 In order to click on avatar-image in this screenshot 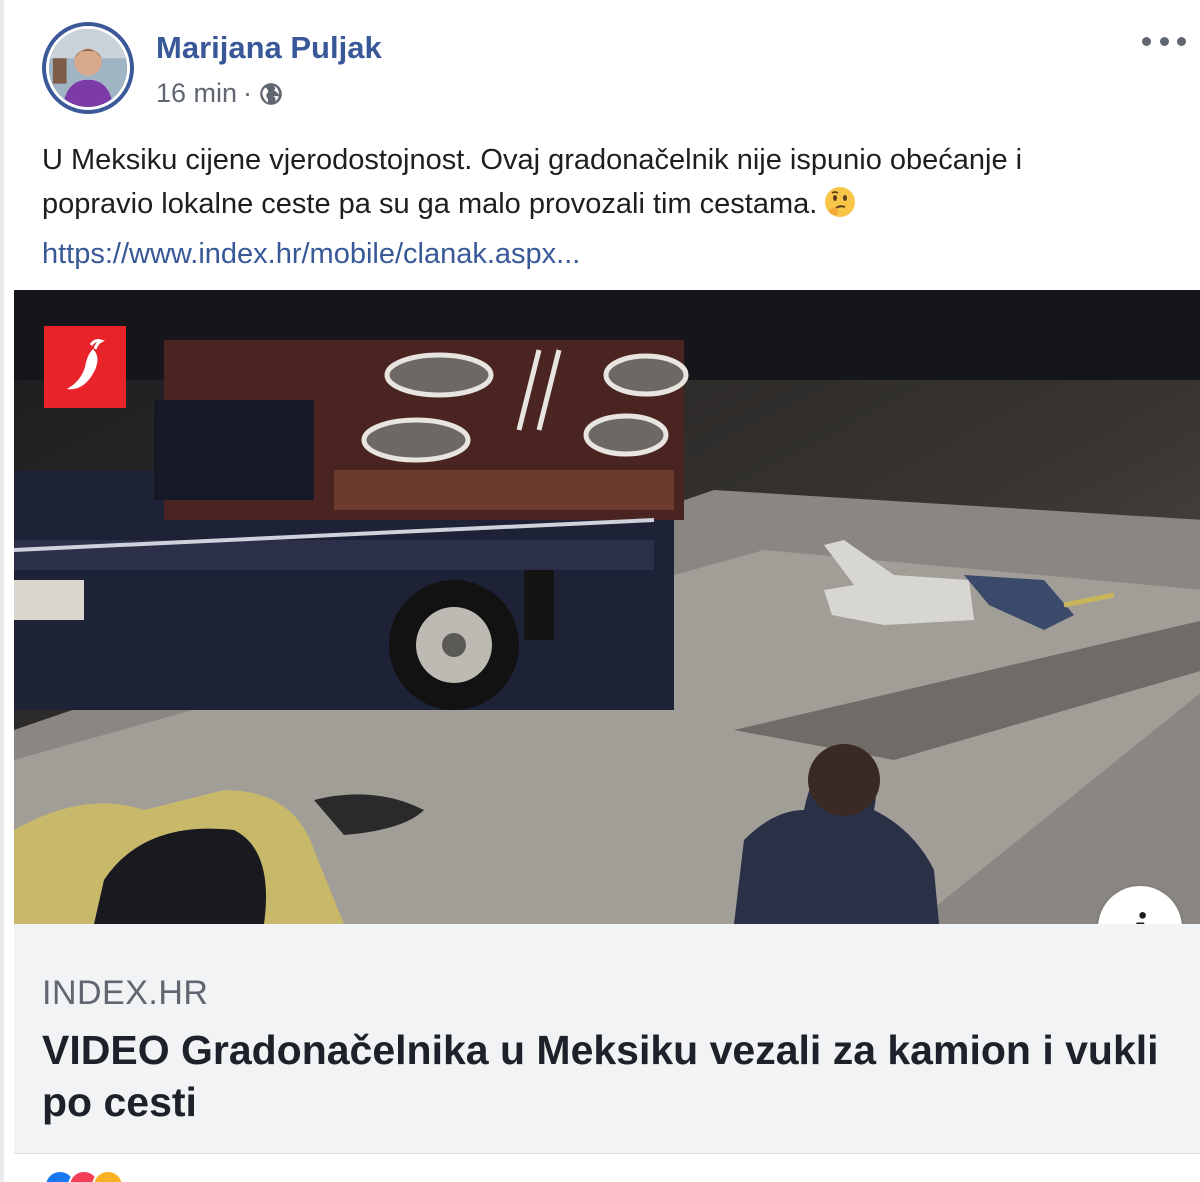, I will do `click(88, 68)`.